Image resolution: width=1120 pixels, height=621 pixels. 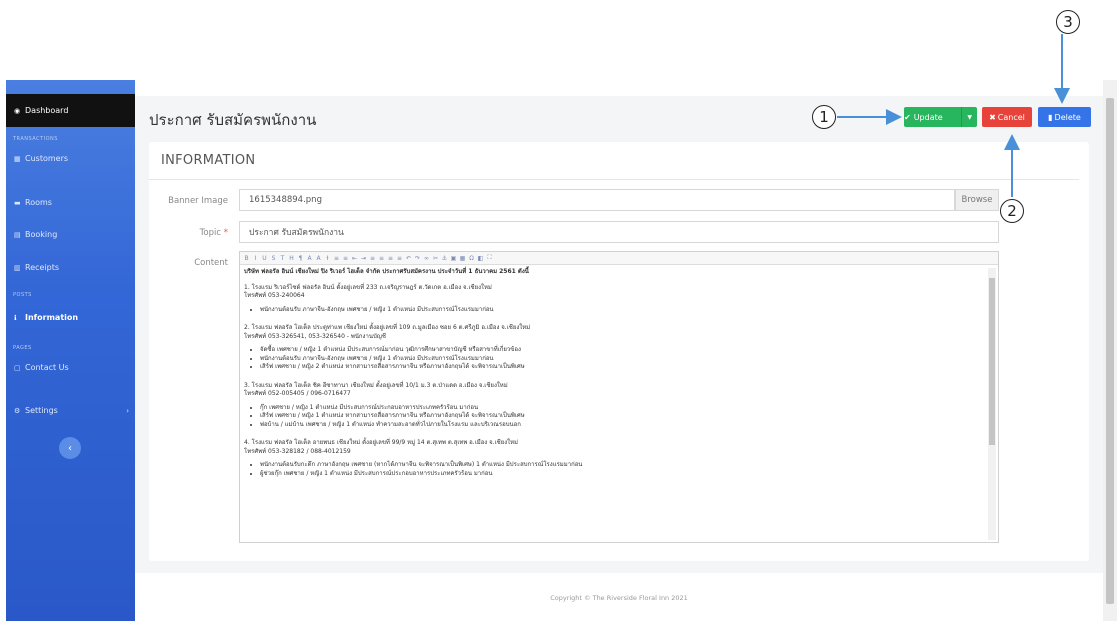 What do you see at coordinates (1012, 211) in the screenshot?
I see `callout-2: 2` at bounding box center [1012, 211].